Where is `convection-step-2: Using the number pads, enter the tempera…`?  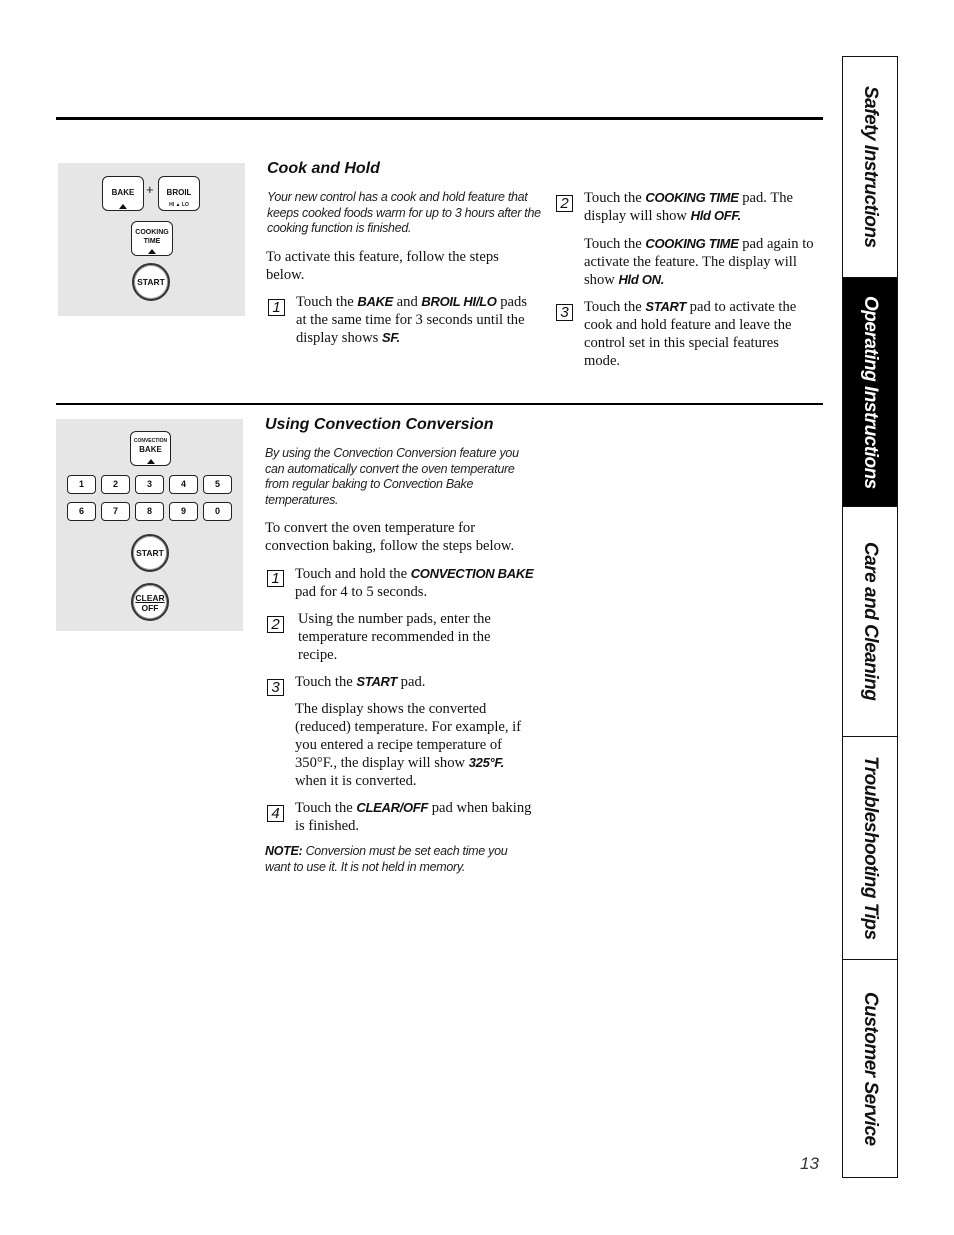
convection-step-2: Using the number pads, enter the tempera… is located at coordinates (394, 637).